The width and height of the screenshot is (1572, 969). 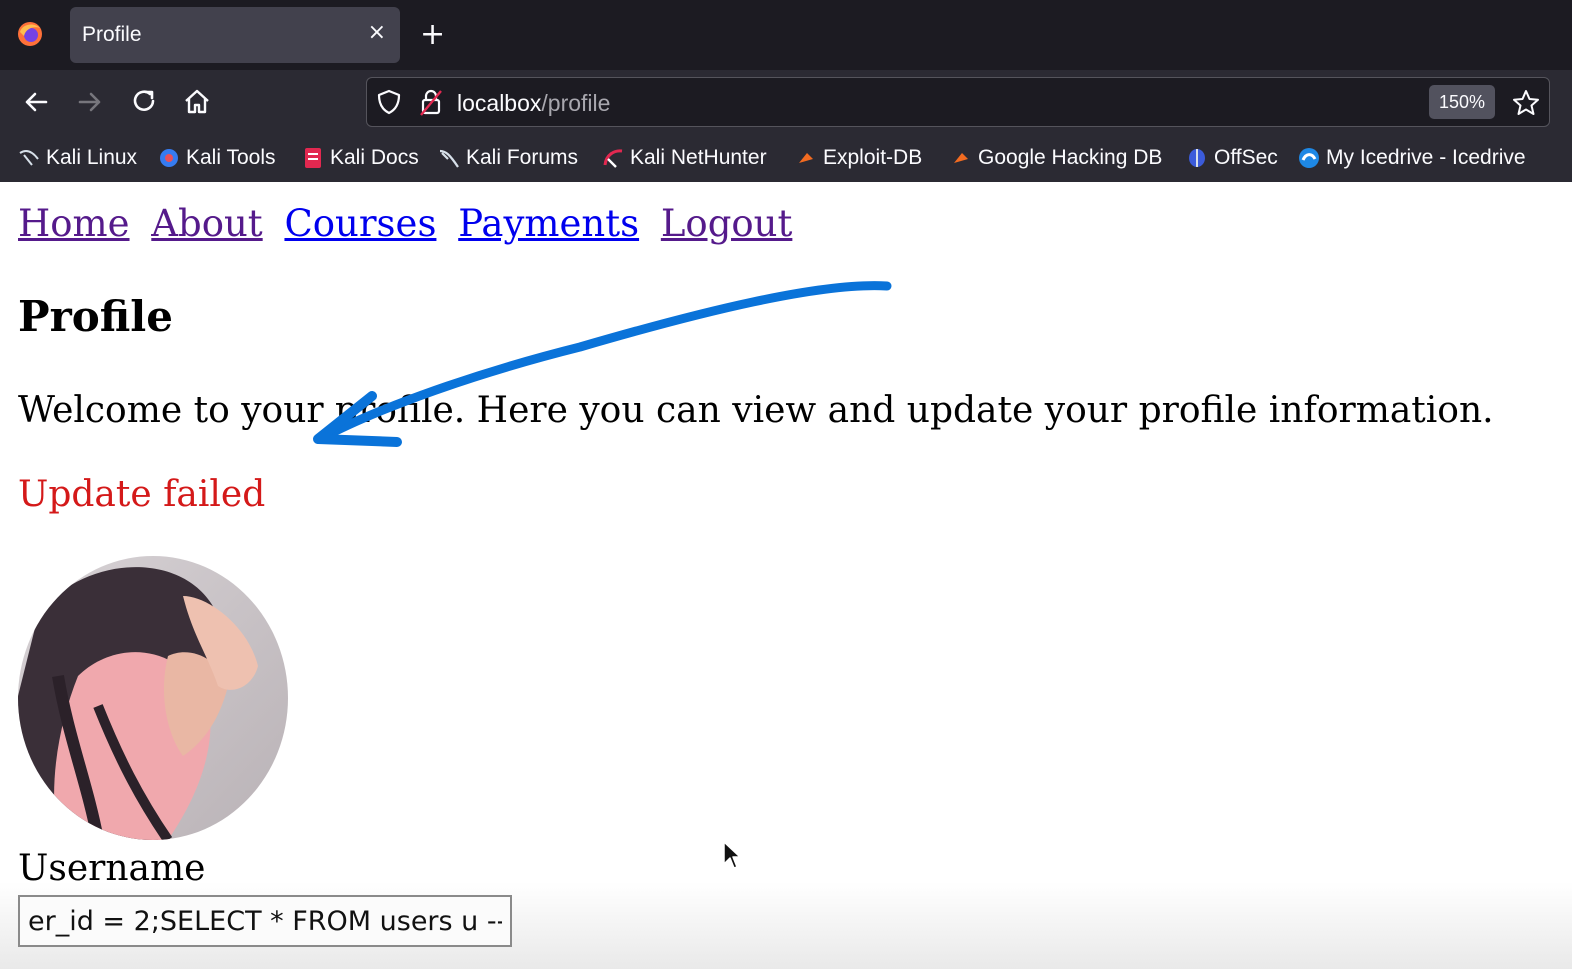 I want to click on bookmark-kali-tools: Kali Tools, so click(x=217, y=158).